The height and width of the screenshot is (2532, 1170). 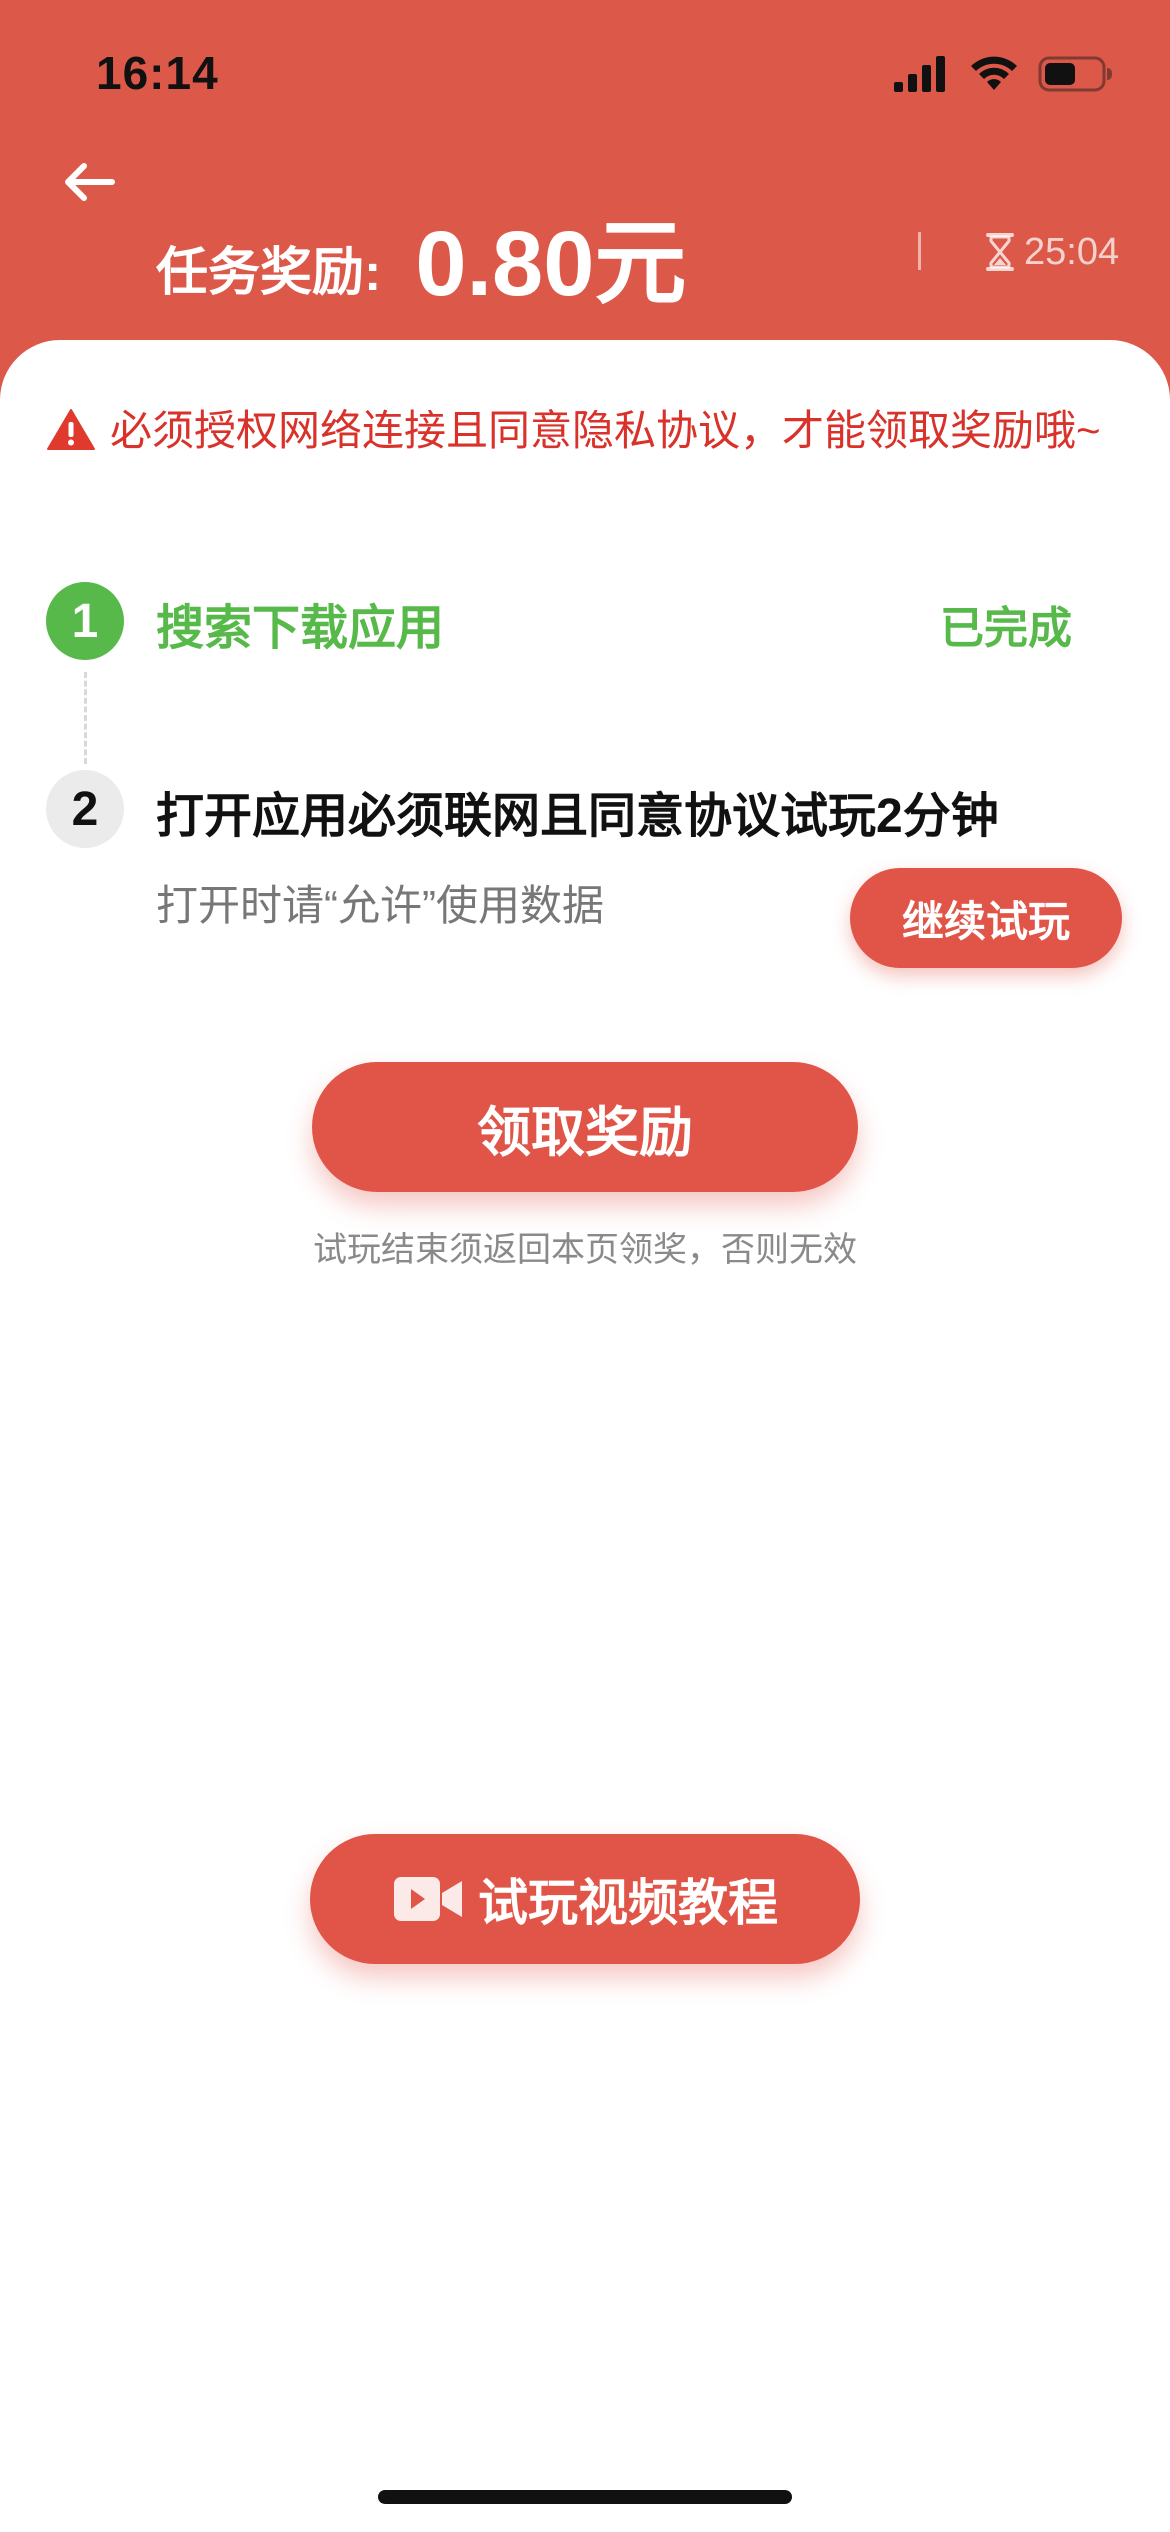 I want to click on reward-row: 任务奖励: 0.80元, so click(x=421, y=257).